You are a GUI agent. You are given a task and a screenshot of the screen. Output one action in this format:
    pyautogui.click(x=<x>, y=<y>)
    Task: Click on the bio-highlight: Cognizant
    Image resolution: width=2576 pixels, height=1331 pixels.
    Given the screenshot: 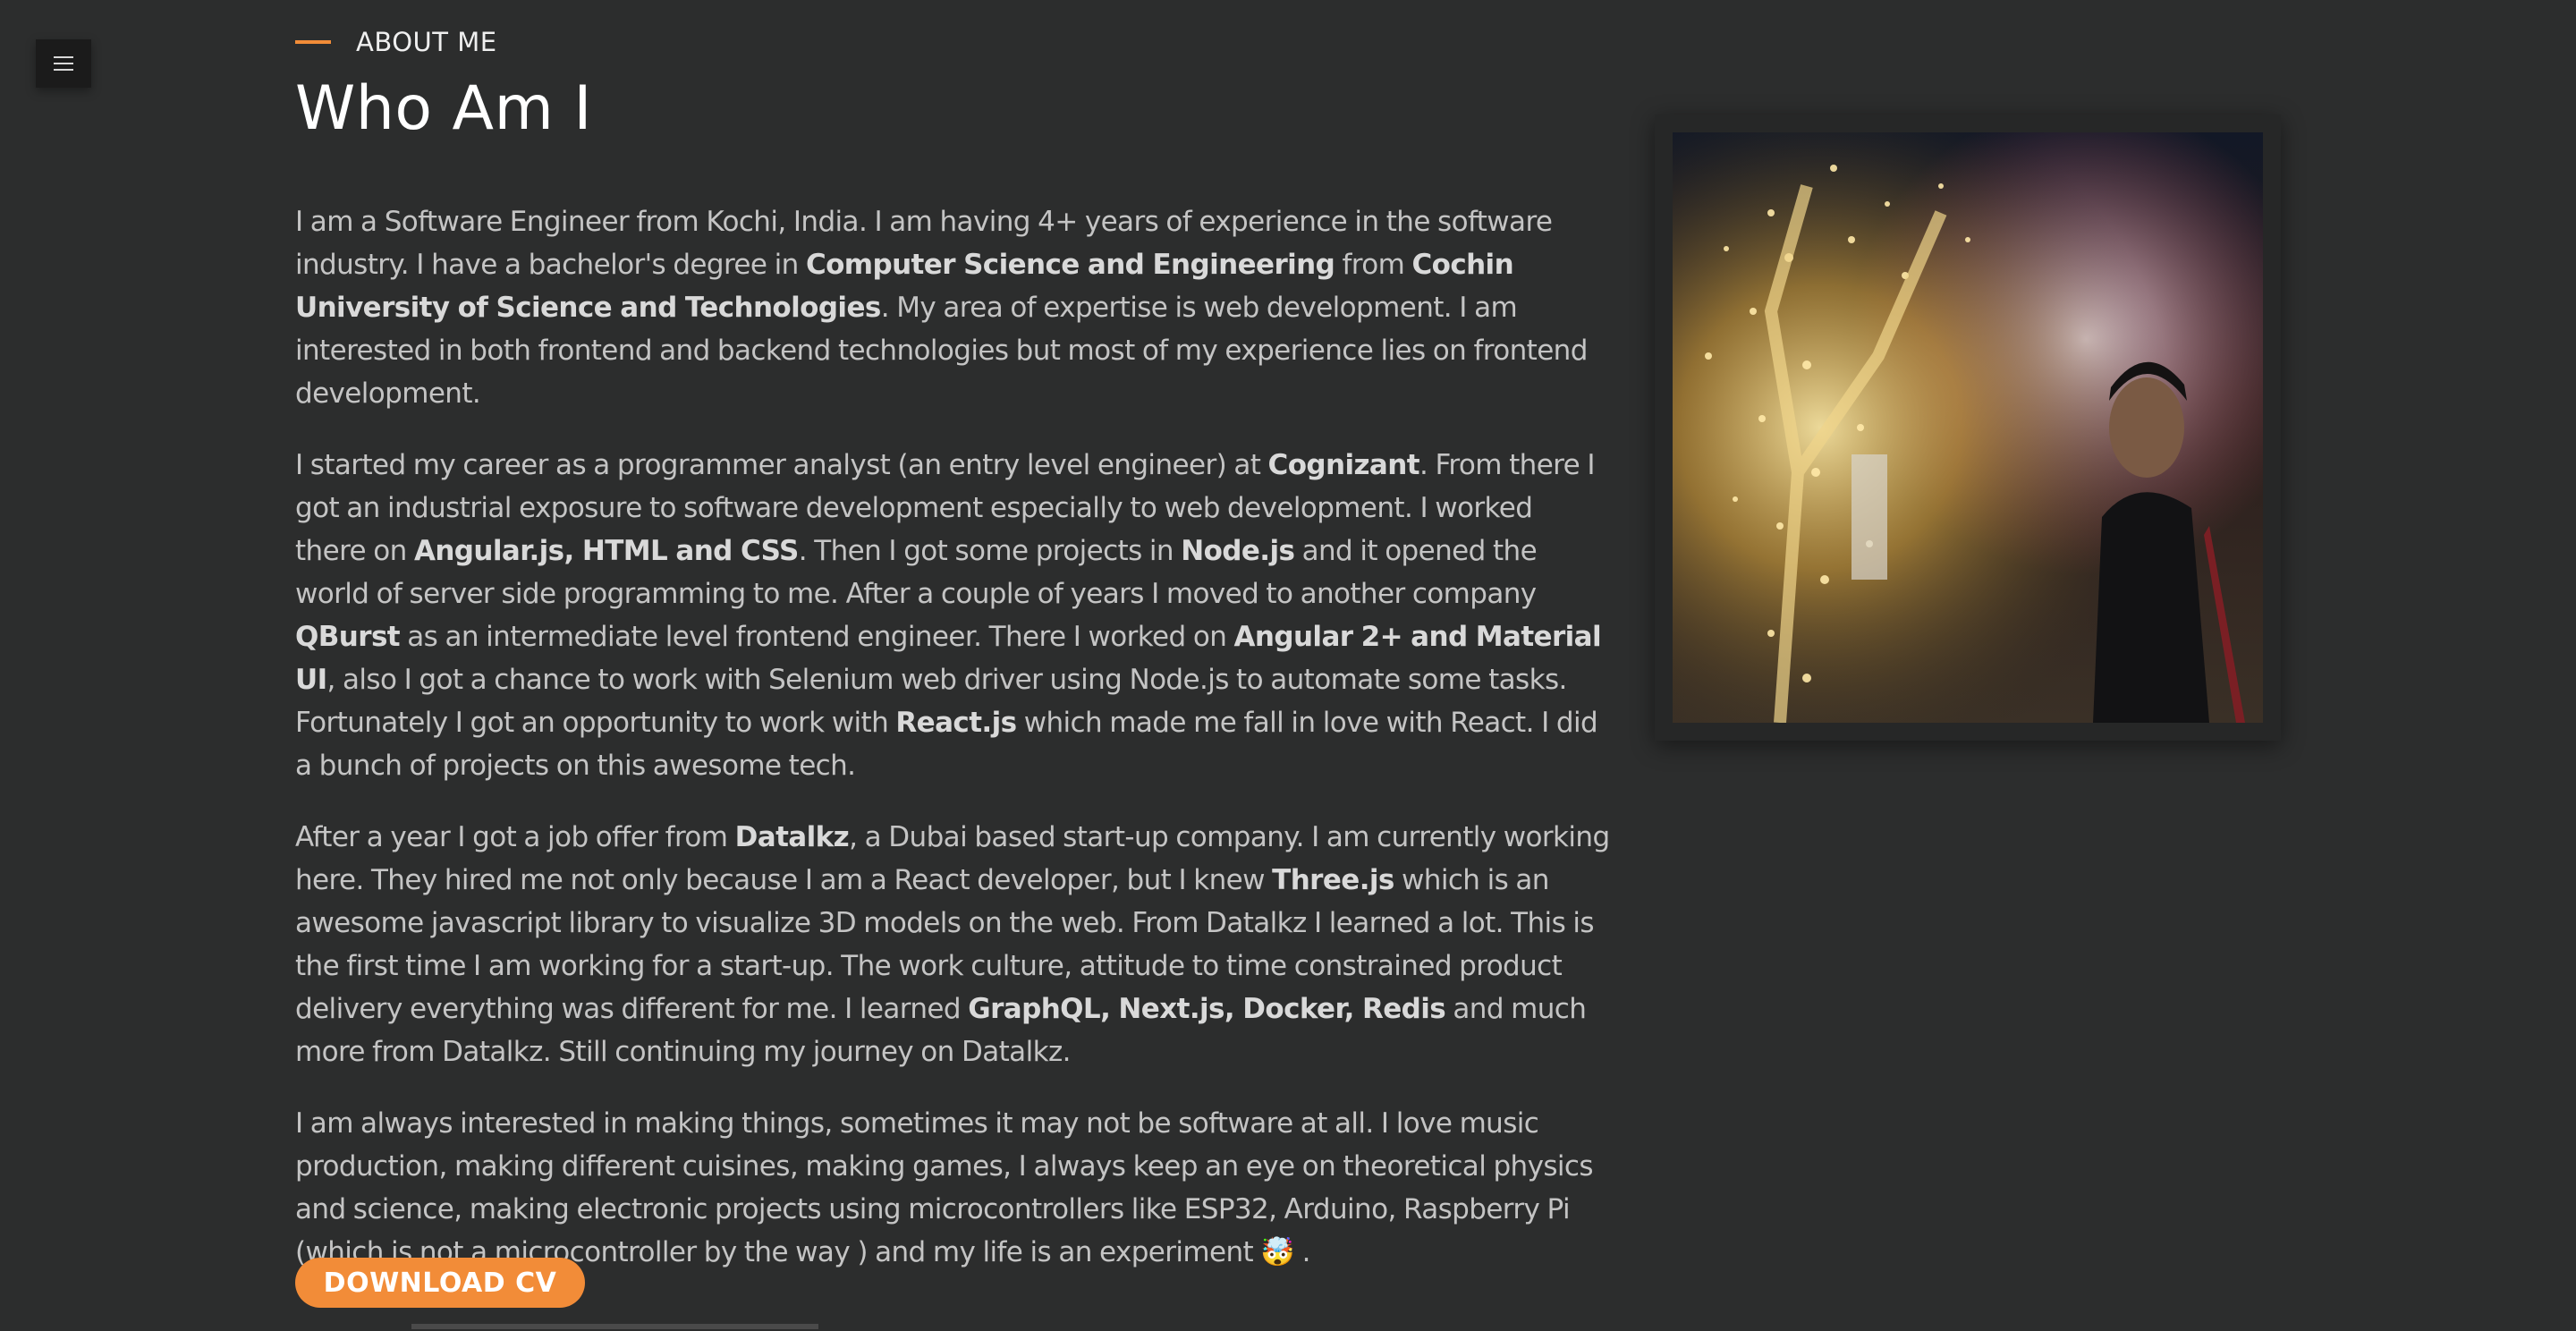 What is the action you would take?
    pyautogui.click(x=1343, y=465)
    